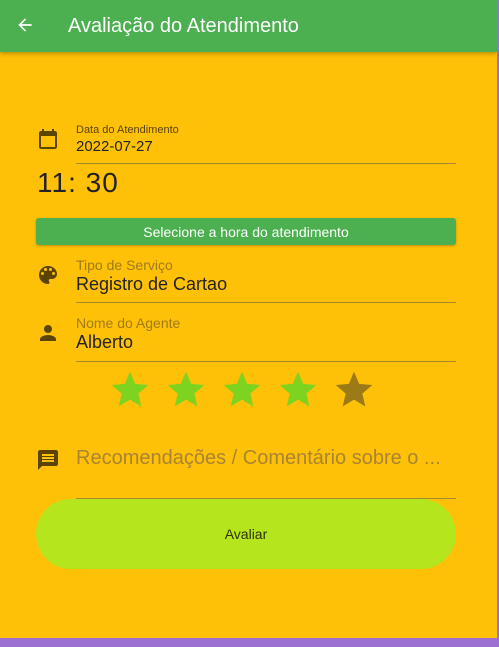  Describe the element at coordinates (124, 265) in the screenshot. I see `service-type-label: Tipo de Serviço` at that location.